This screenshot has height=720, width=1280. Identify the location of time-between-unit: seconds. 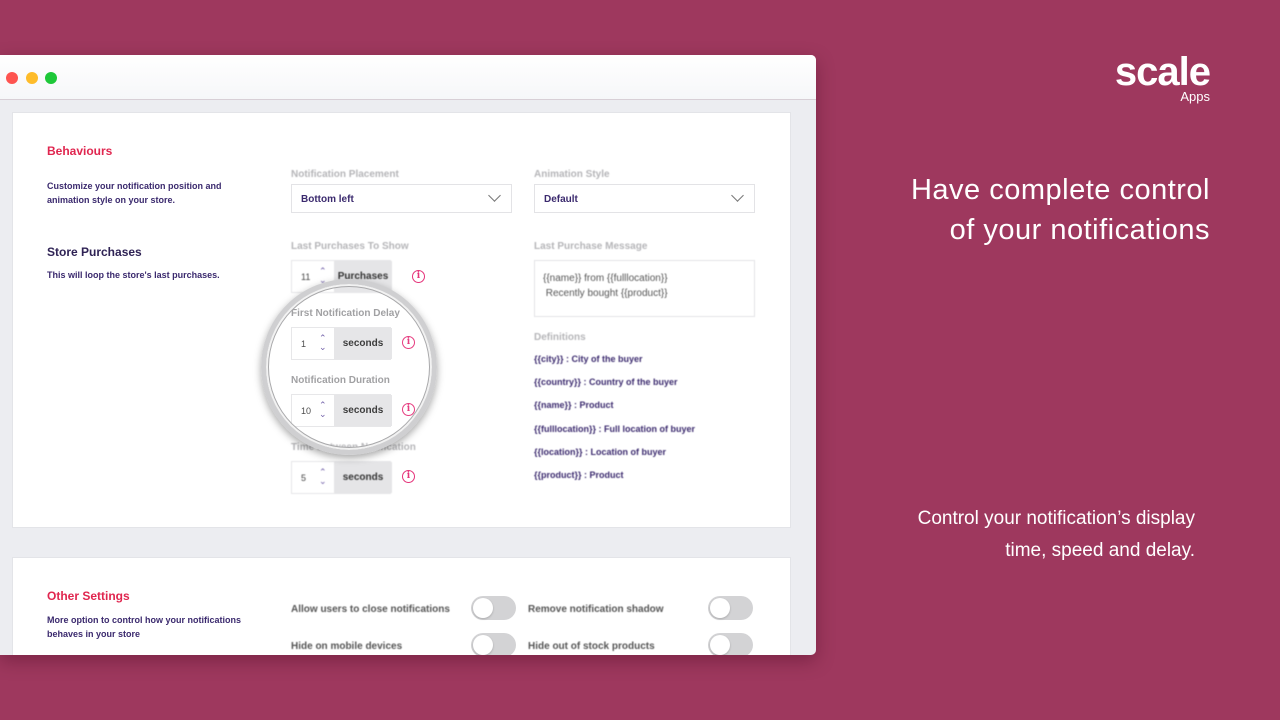
(363, 477).